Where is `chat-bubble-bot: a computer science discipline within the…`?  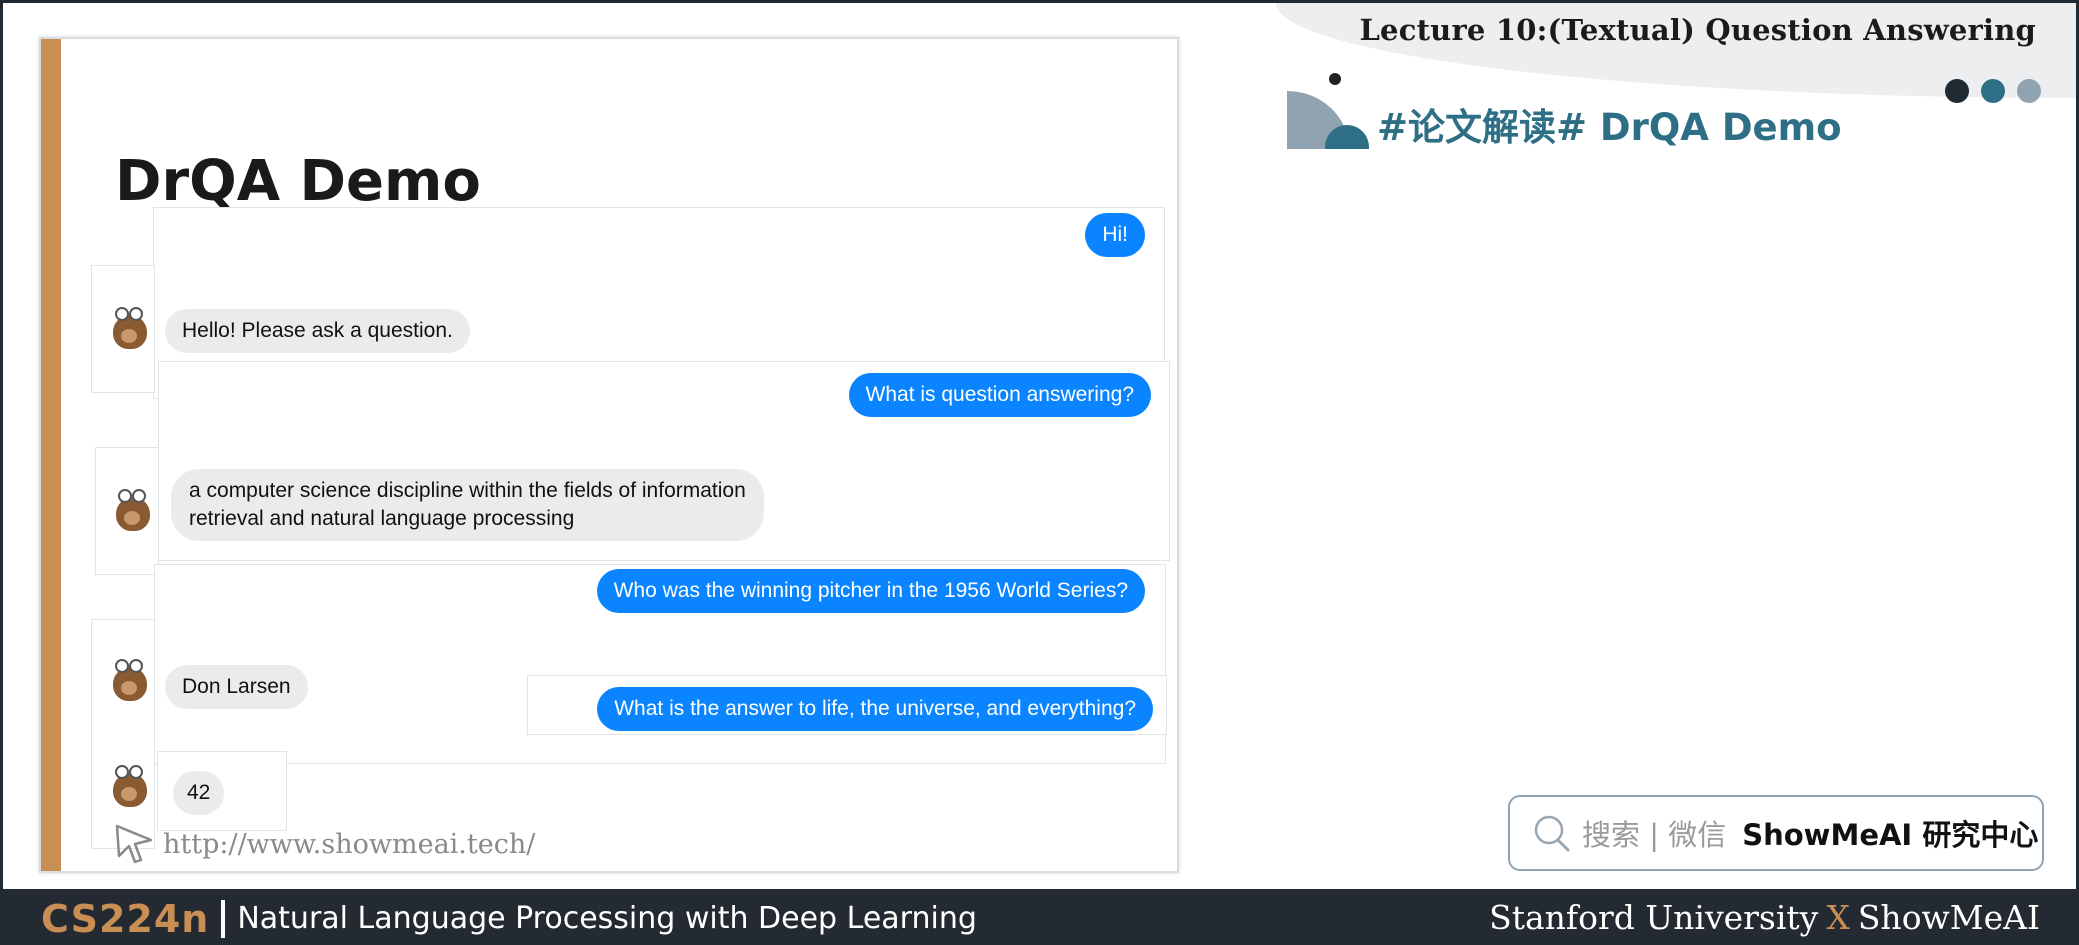
chat-bubble-bot: a computer science discipline within the… is located at coordinates (467, 505).